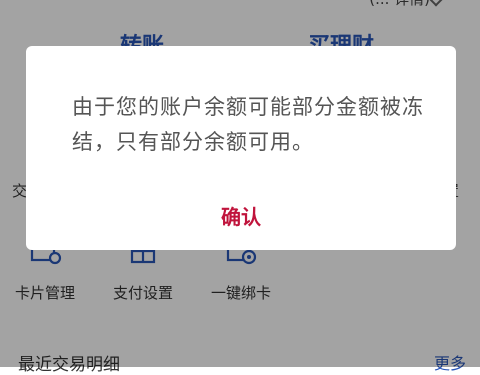  I want to click on dialog-message: 由于您的账户余额可能部分金额被冻结，只有部分余额可用。, so click(248, 124).